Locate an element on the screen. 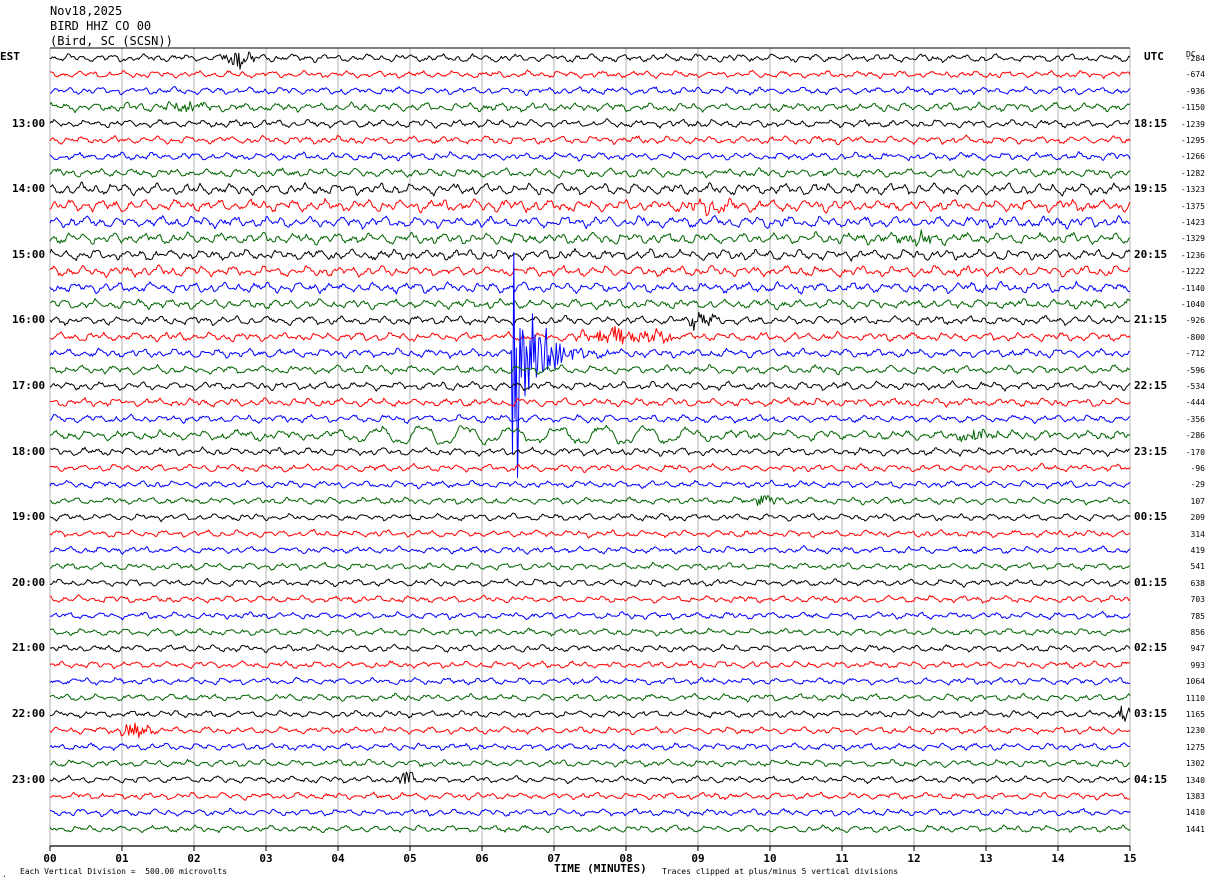 The height and width of the screenshot is (886, 1210). dc-offset-value: 1340 is located at coordinates (1195, 780).